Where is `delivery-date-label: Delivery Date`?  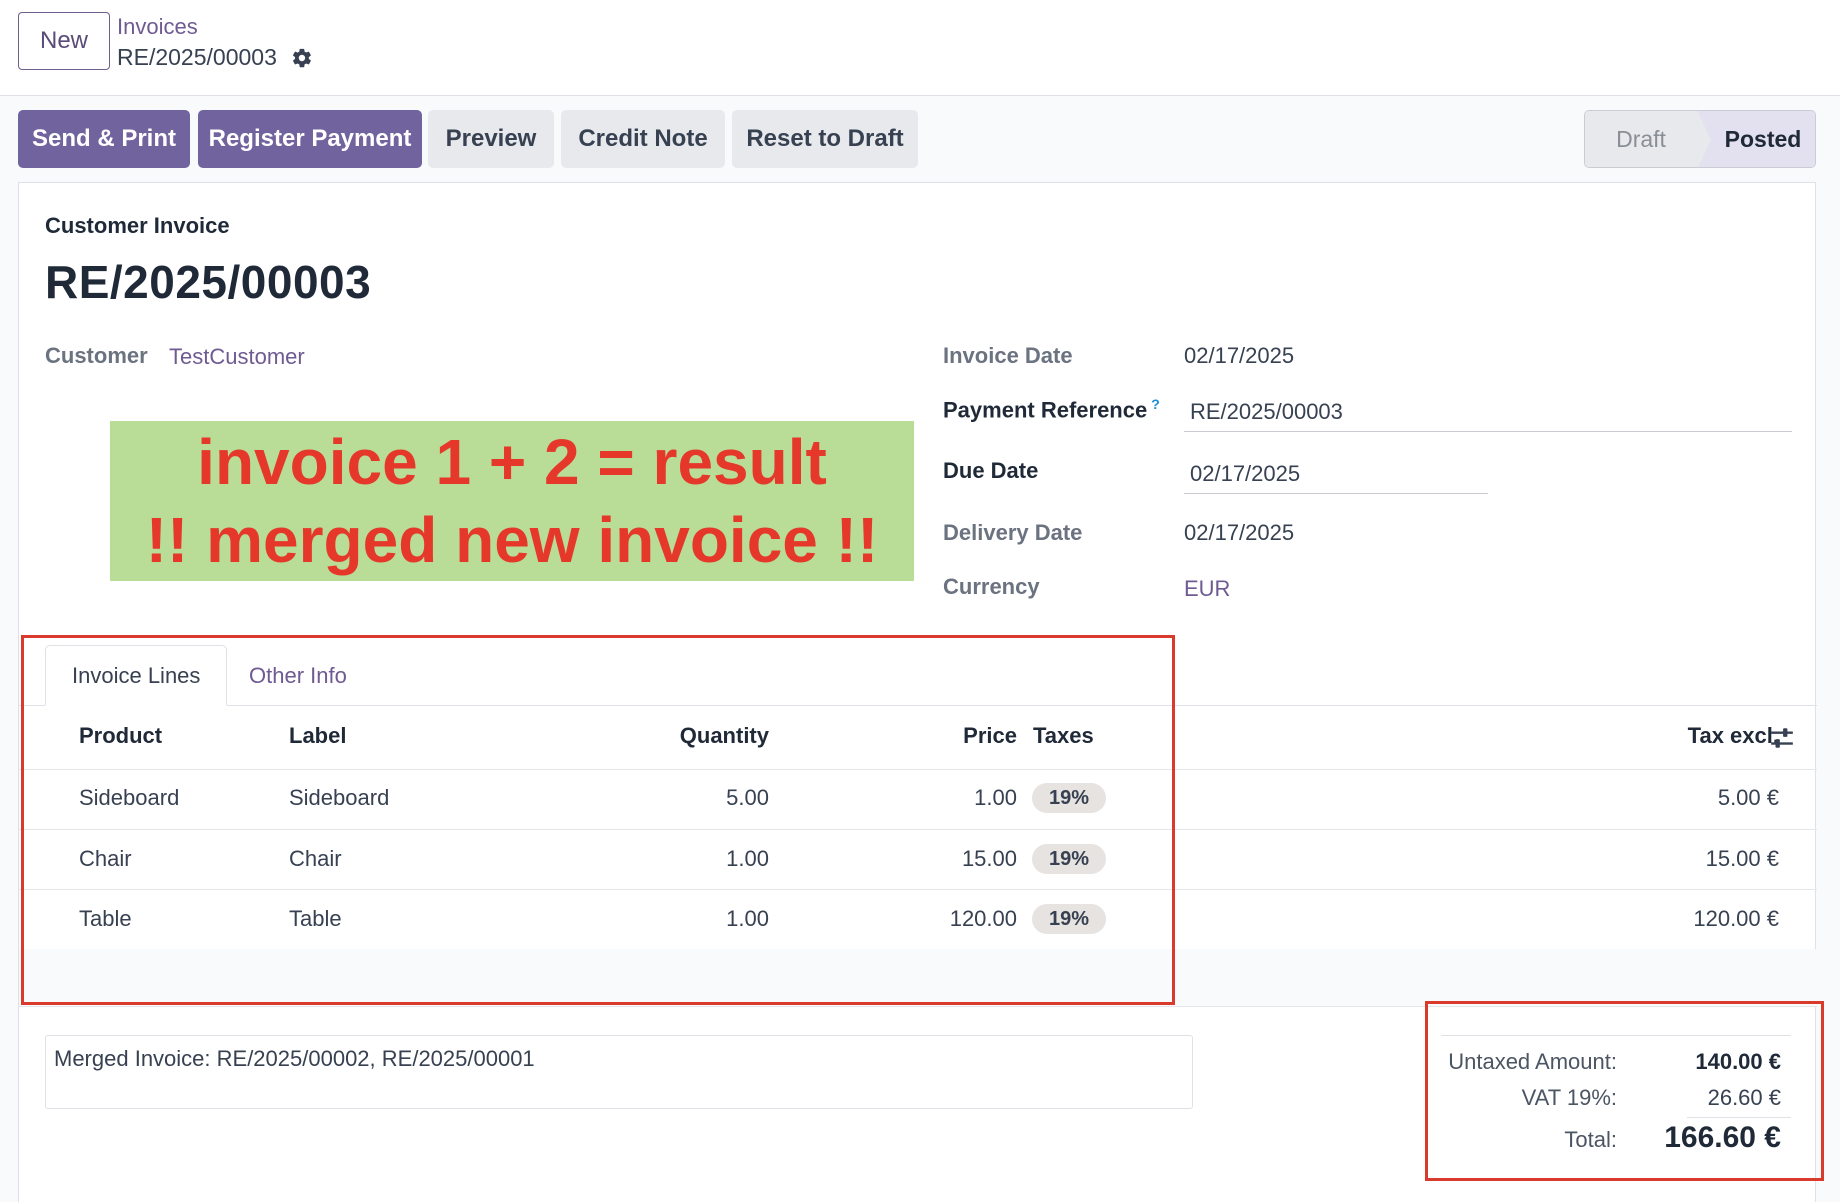 delivery-date-label: Delivery Date is located at coordinates (1013, 532).